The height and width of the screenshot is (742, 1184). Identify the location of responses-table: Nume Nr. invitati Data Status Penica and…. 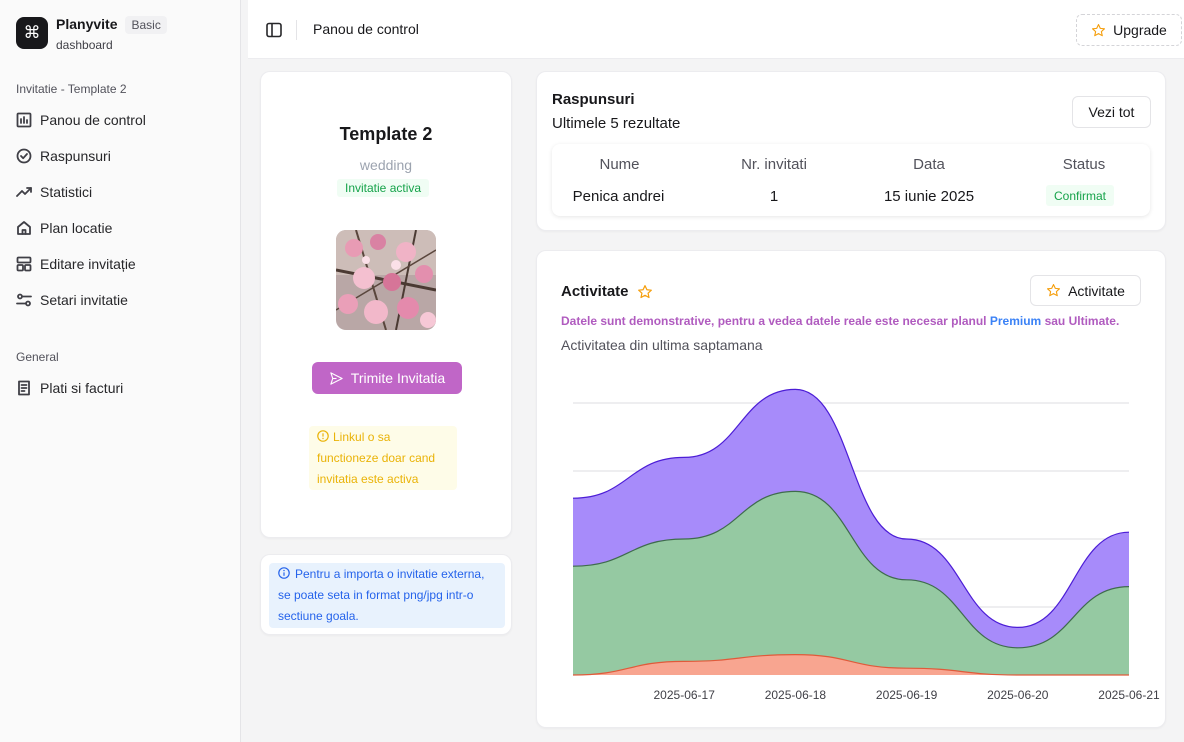
(851, 180).